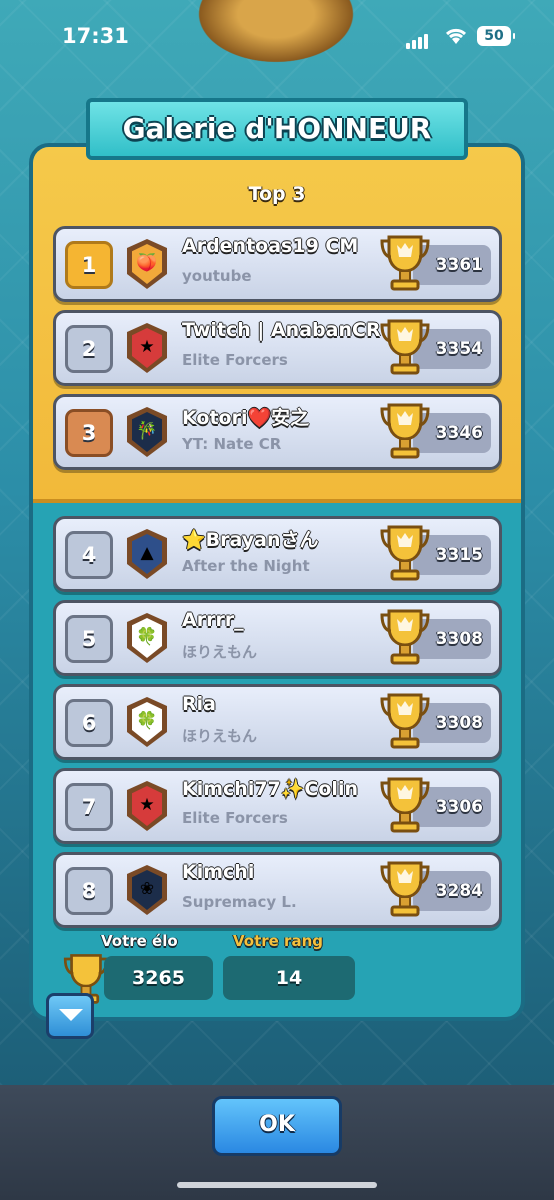 Image resolution: width=554 pixels, height=1200 pixels. What do you see at coordinates (418, 39) in the screenshot?
I see `signal-icon` at bounding box center [418, 39].